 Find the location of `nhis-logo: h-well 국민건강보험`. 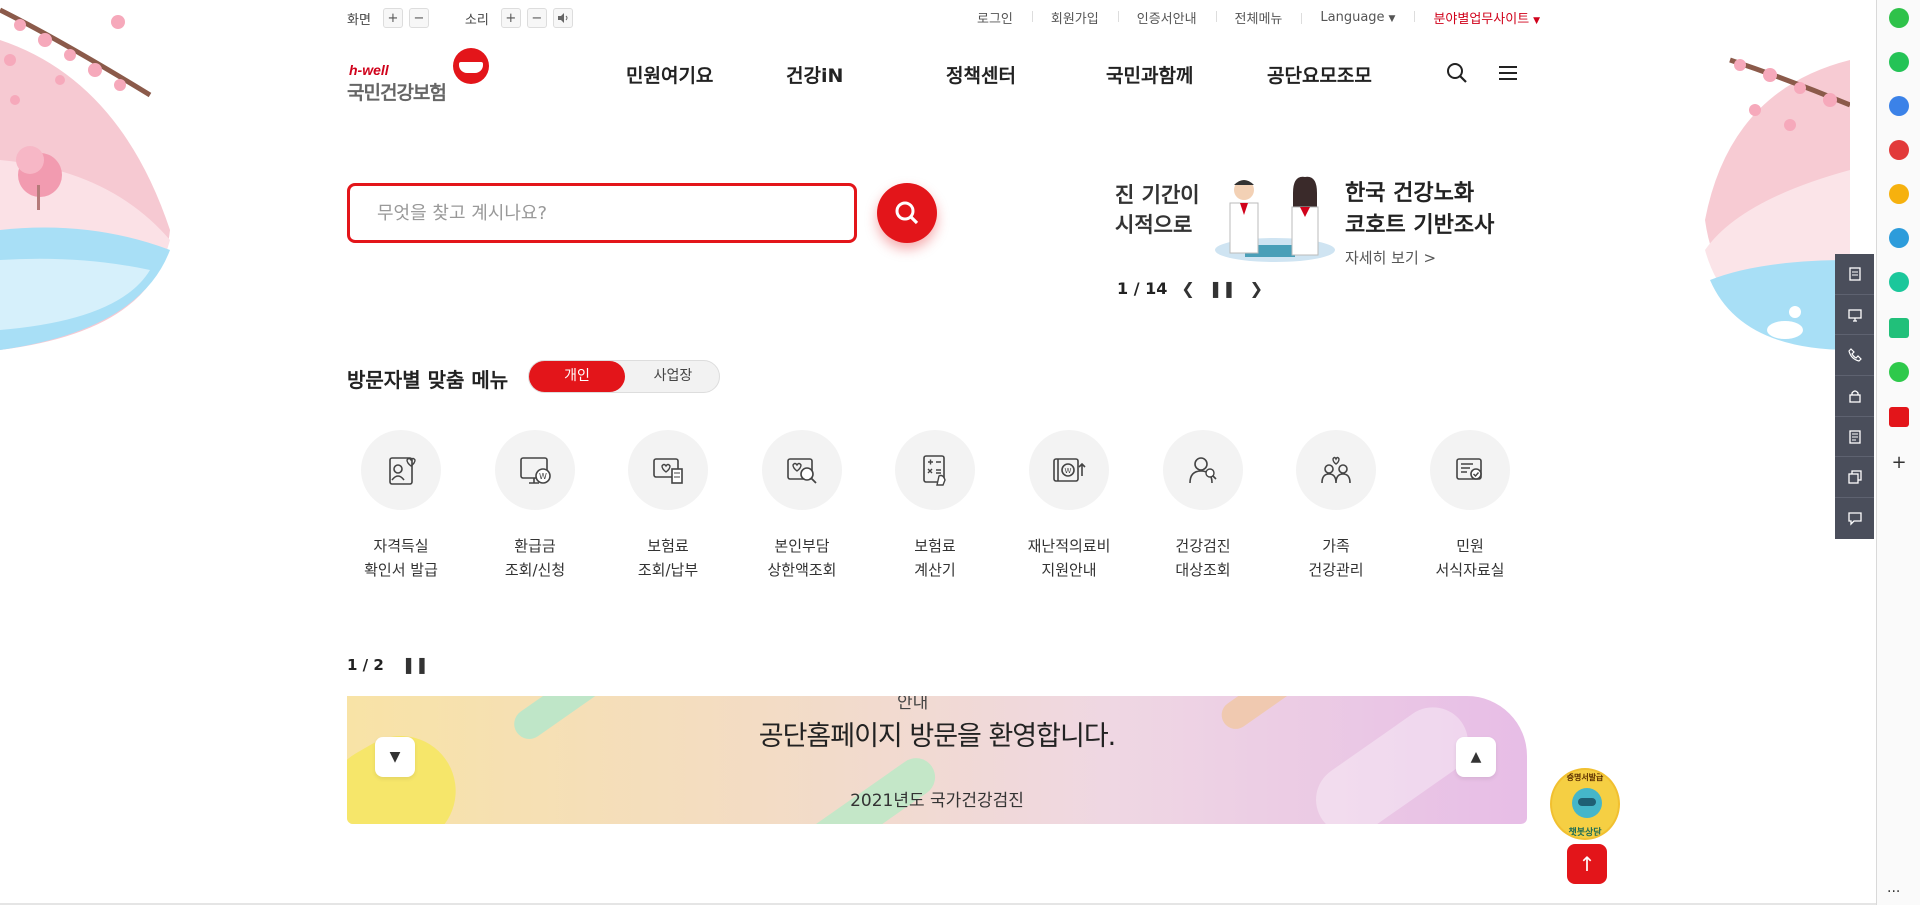

nhis-logo: h-well 국민건강보험 is located at coordinates (422, 76).